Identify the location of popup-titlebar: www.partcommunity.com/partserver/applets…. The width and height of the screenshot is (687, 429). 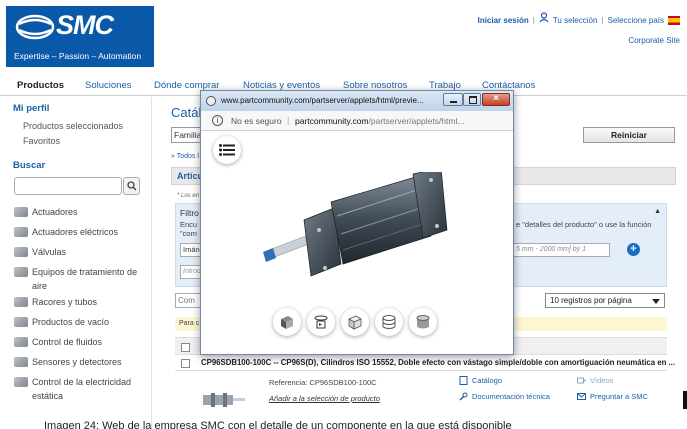
(357, 101).